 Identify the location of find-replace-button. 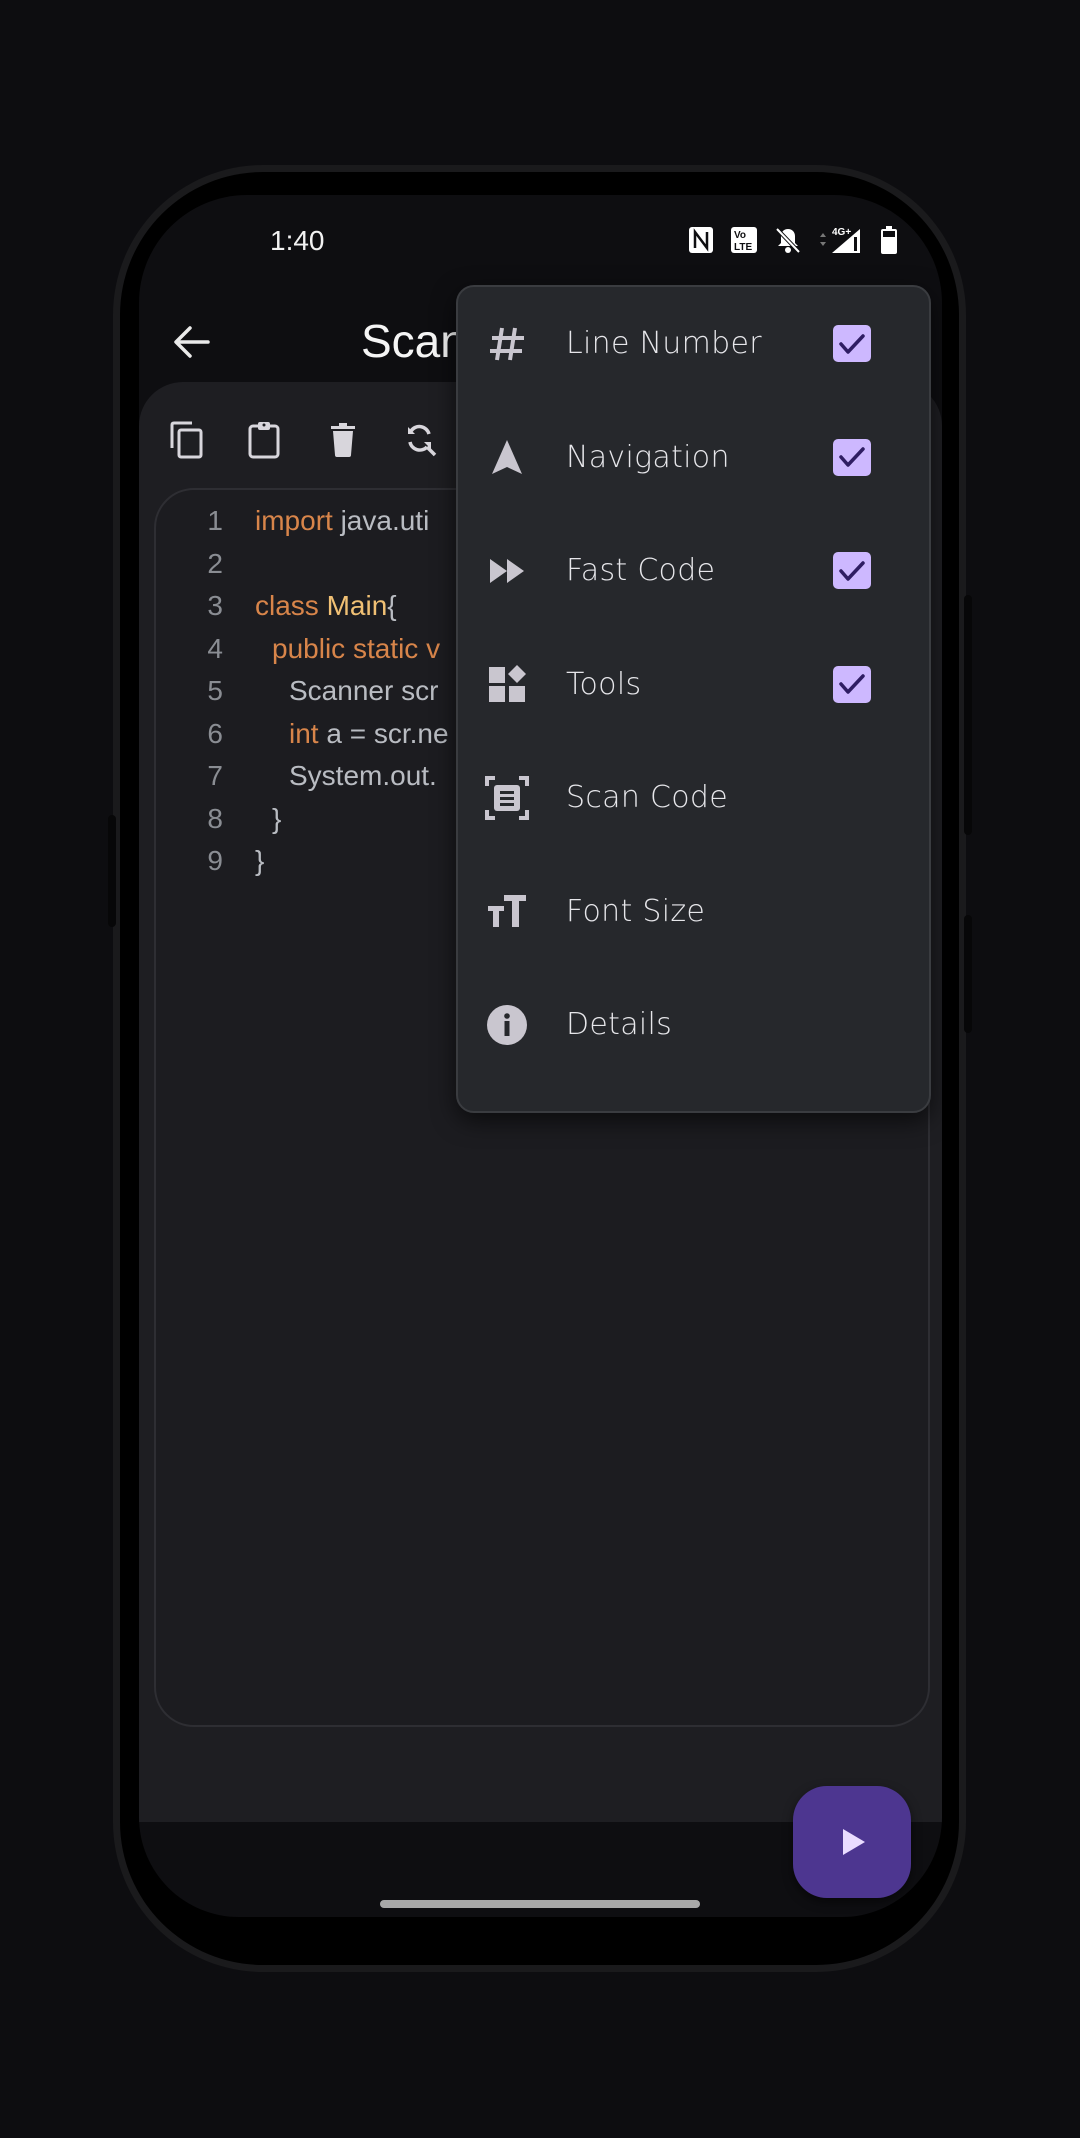
(421, 440).